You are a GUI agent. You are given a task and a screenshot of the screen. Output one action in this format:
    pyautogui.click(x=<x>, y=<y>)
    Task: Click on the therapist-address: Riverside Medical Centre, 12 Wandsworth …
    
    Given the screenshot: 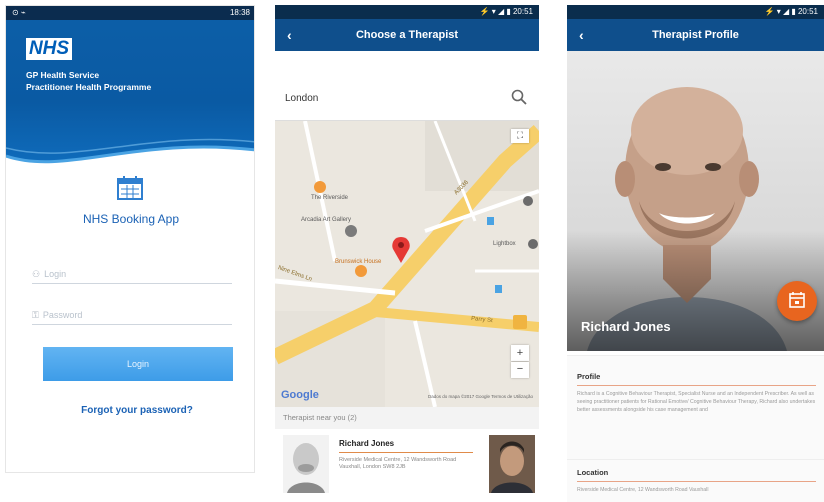 What is the action you would take?
    pyautogui.click(x=398, y=463)
    